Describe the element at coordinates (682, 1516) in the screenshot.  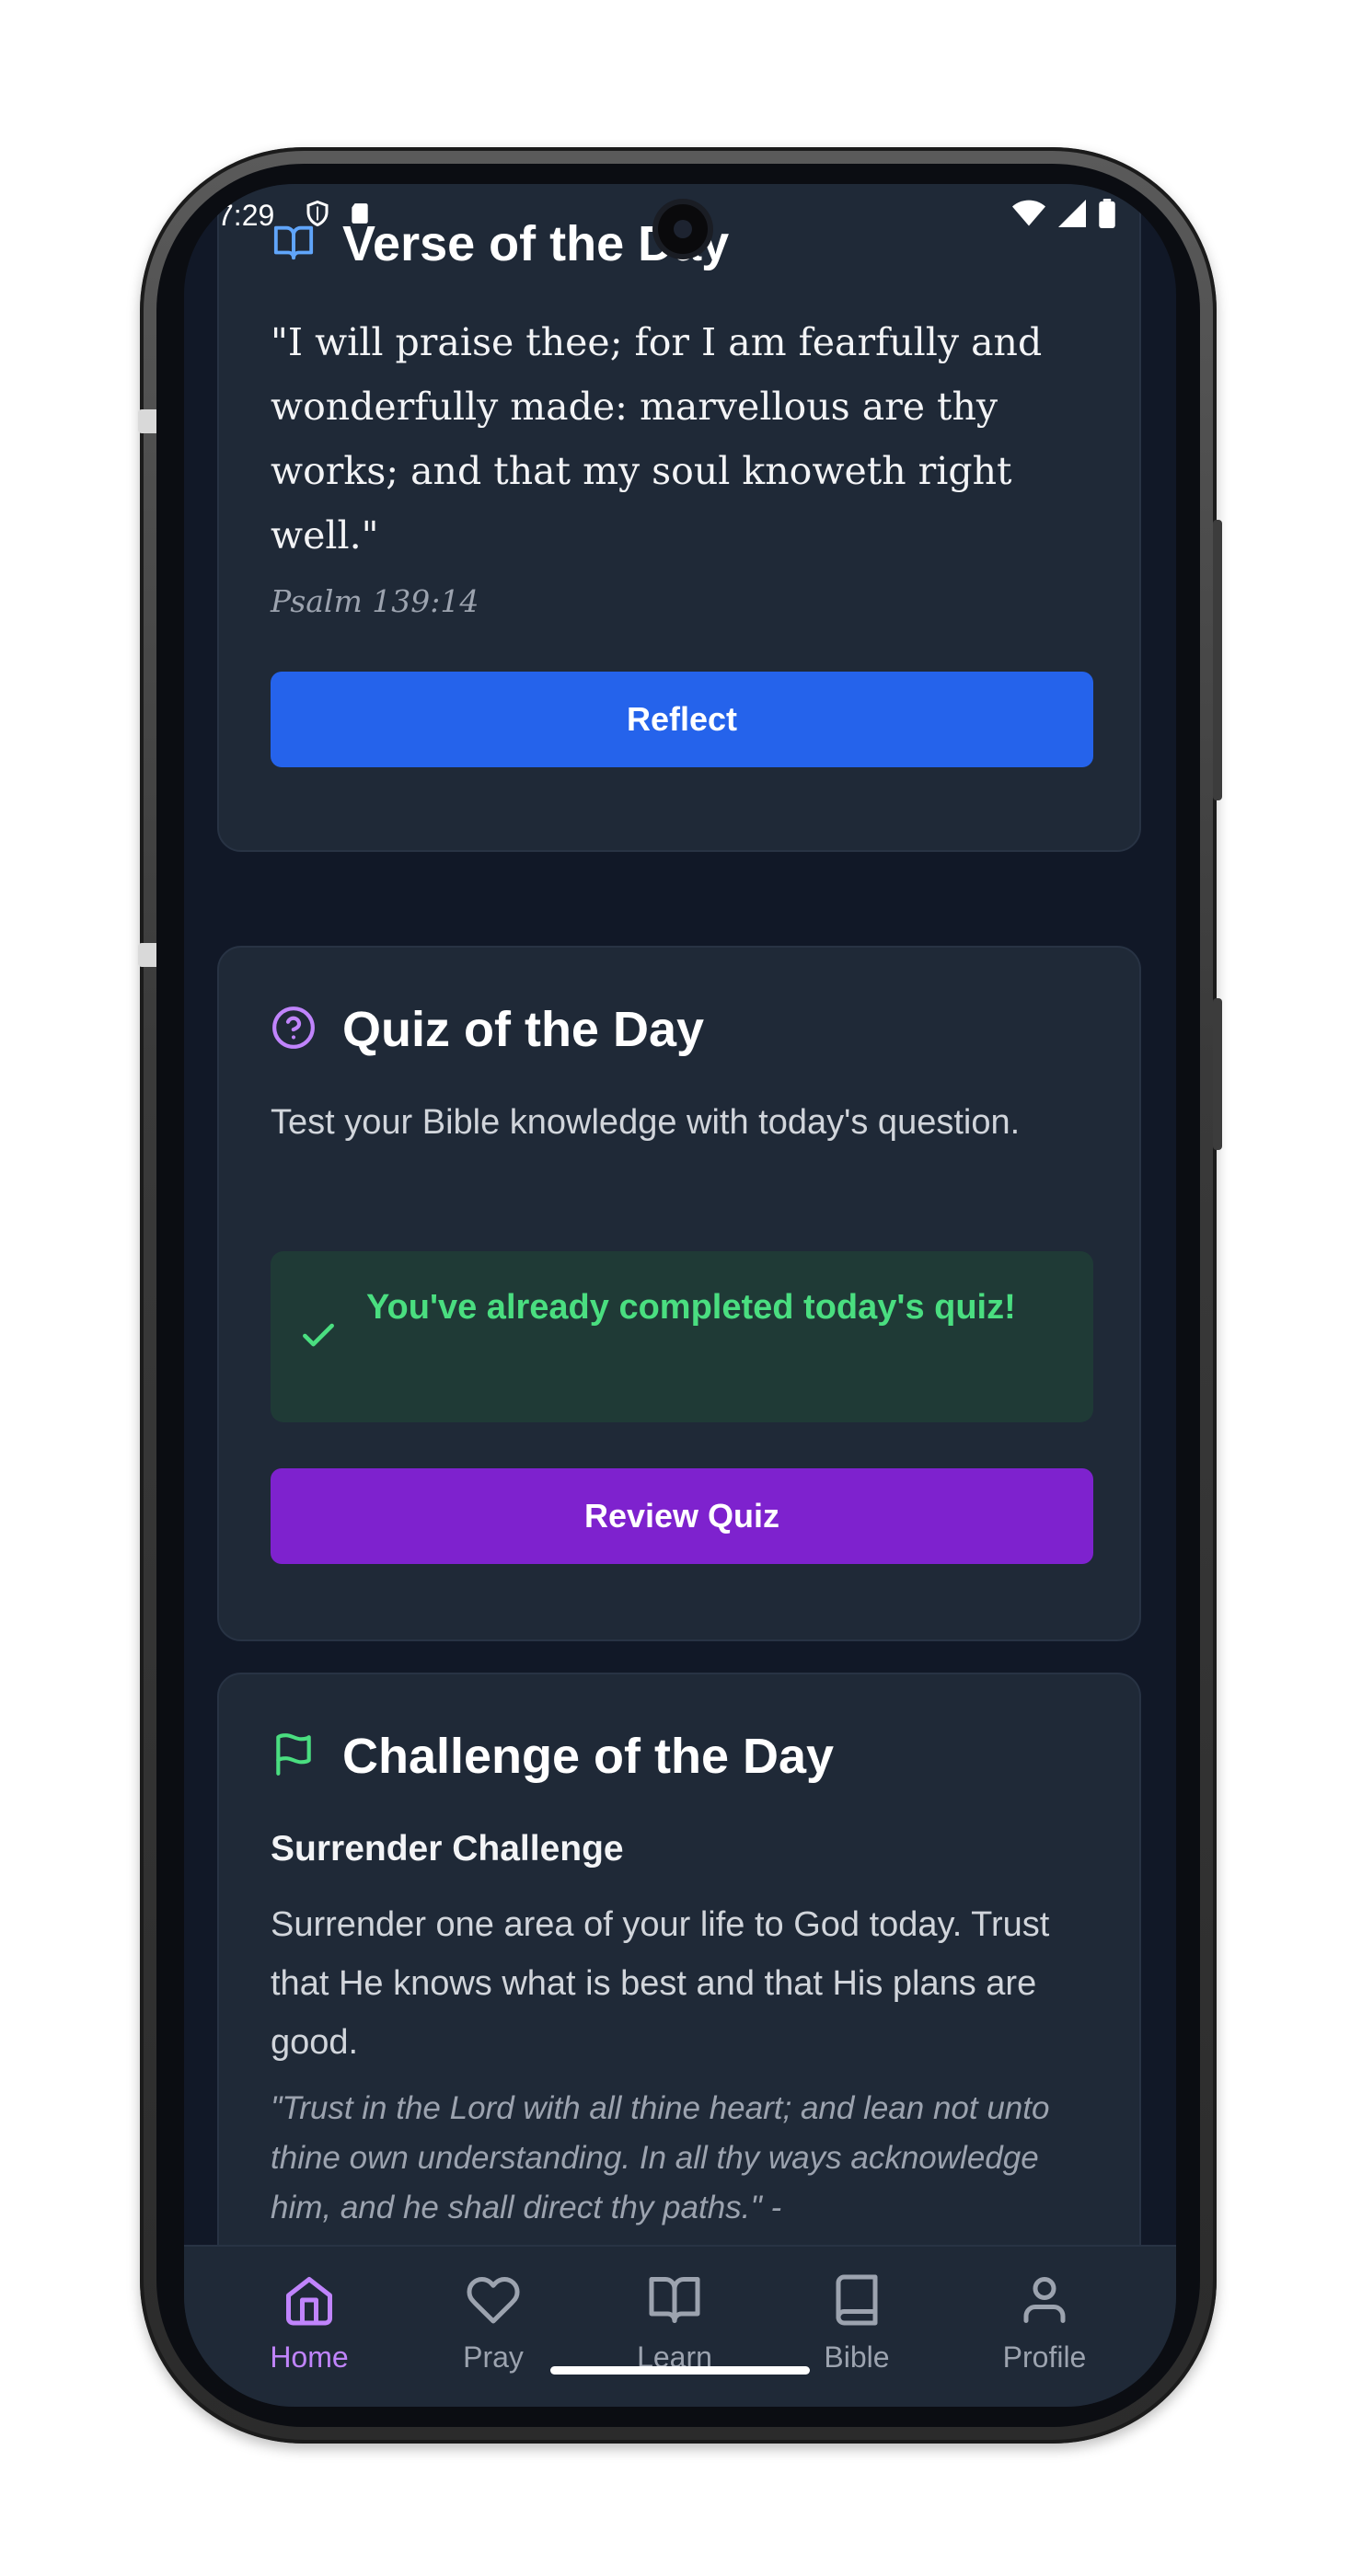
I see `review-quiz-button: Review Quiz` at that location.